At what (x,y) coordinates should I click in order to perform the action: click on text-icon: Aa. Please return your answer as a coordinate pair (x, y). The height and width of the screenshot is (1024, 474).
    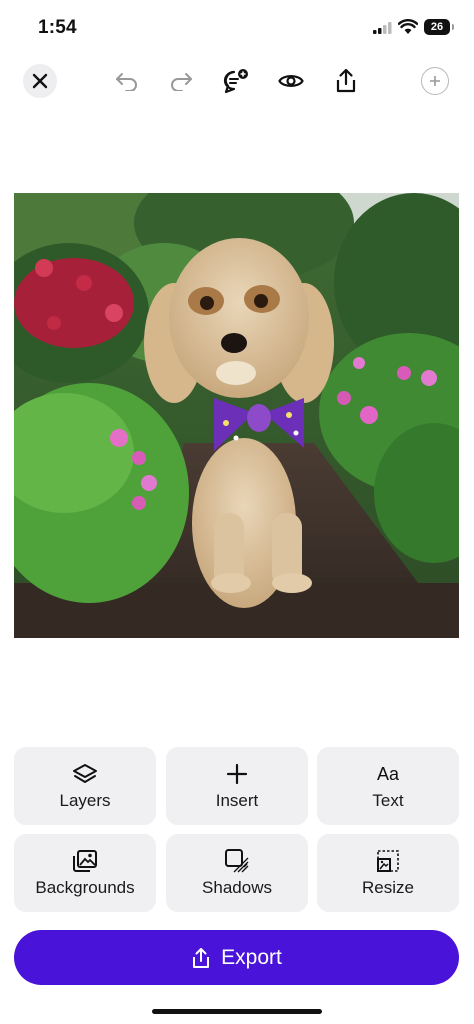
    Looking at the image, I should click on (388, 773).